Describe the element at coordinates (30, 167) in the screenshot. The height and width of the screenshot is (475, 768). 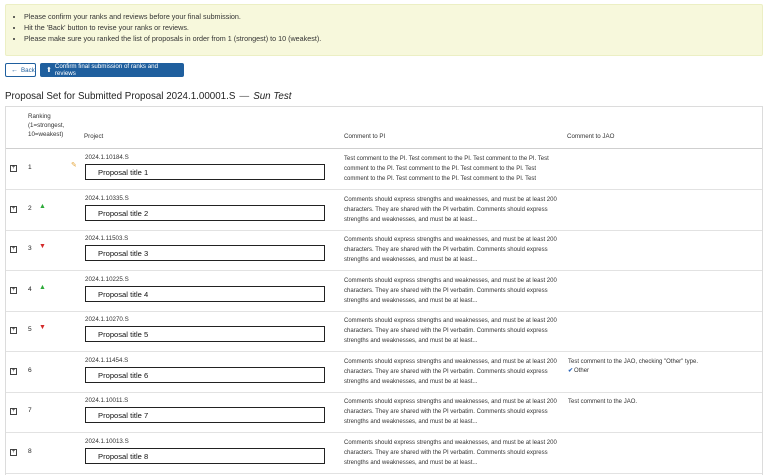
I see `rank-value: 1` at that location.